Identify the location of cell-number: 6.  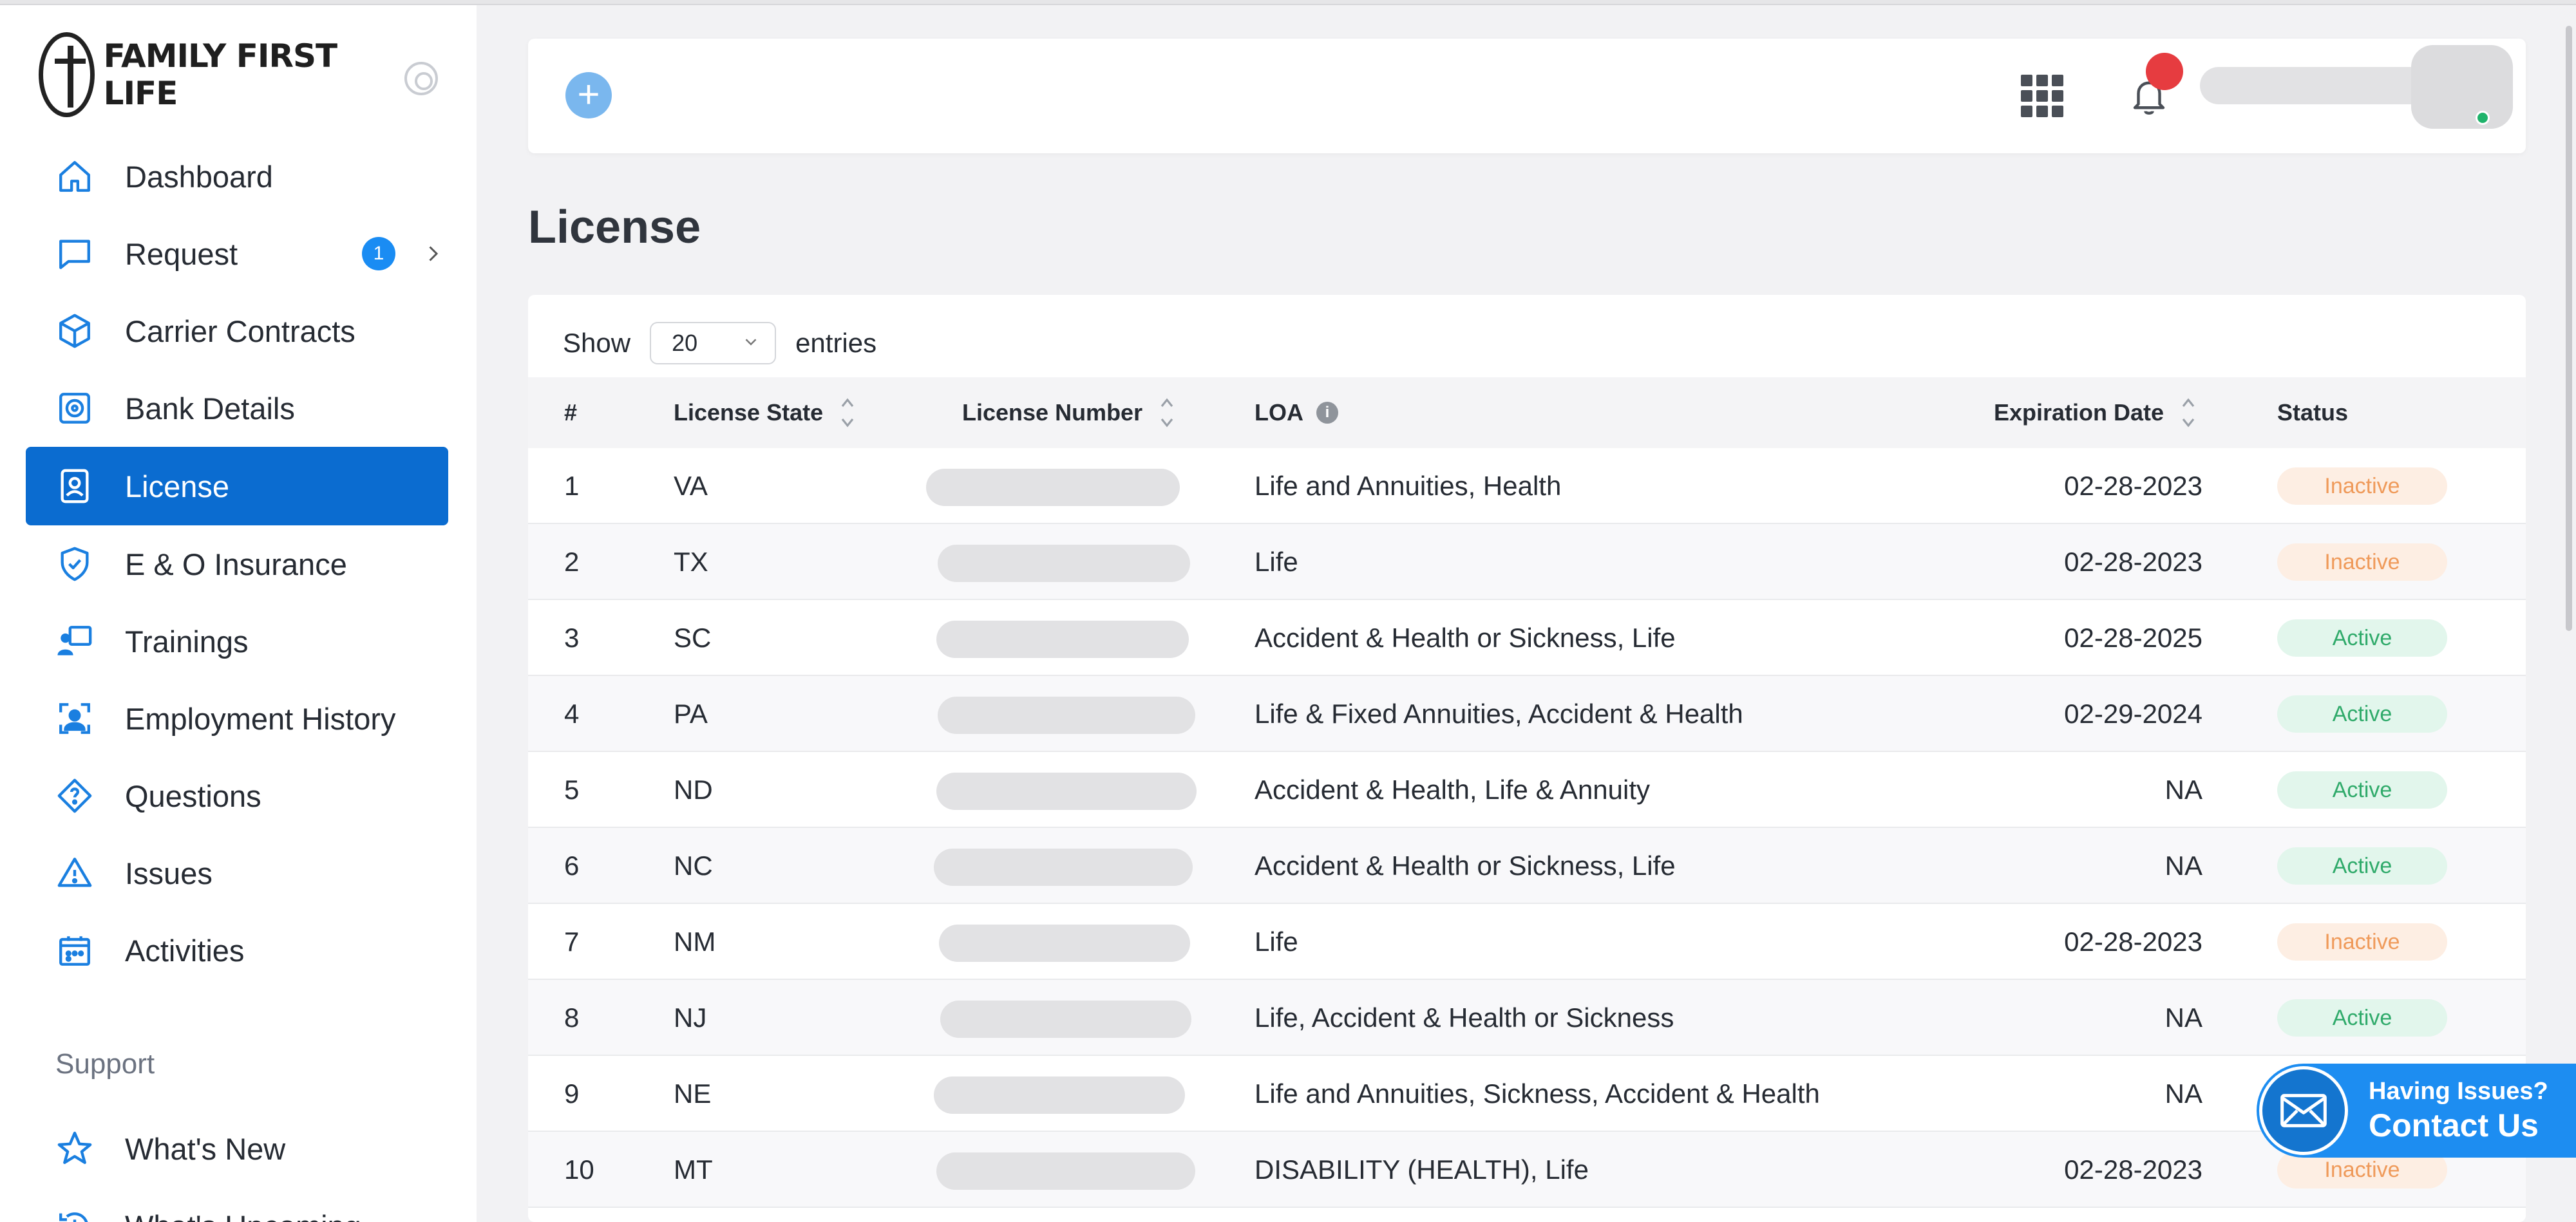
(572, 866).